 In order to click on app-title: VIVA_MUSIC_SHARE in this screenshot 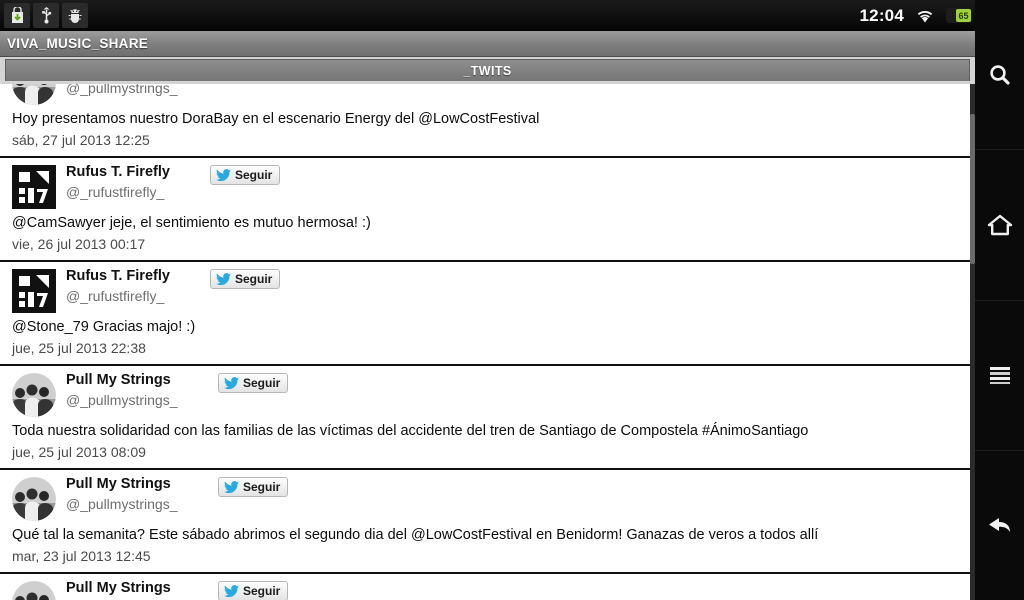, I will do `click(78, 43)`.